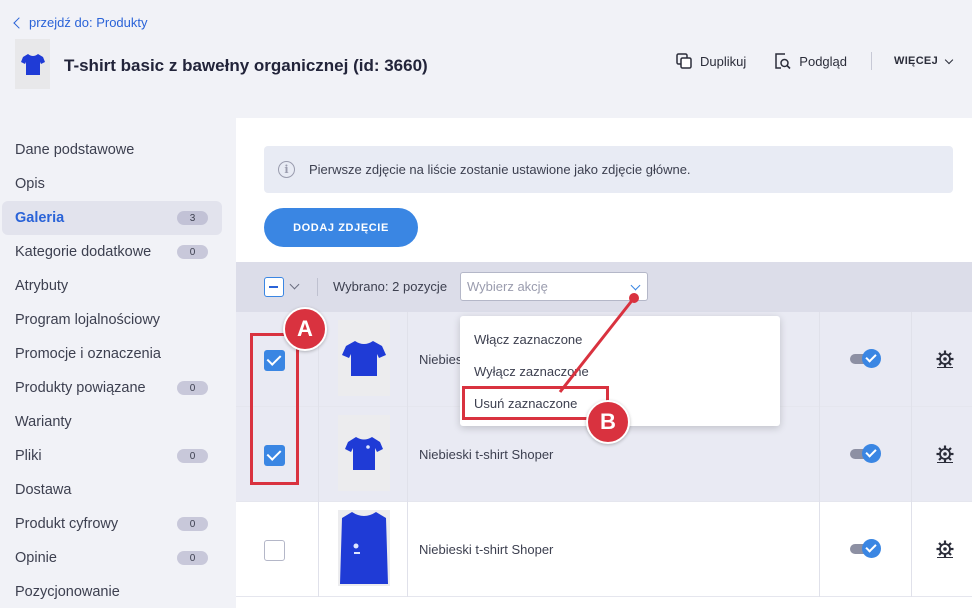 The width and height of the screenshot is (972, 608). I want to click on sidebar-item-pliki: Pliki 0, so click(118, 456).